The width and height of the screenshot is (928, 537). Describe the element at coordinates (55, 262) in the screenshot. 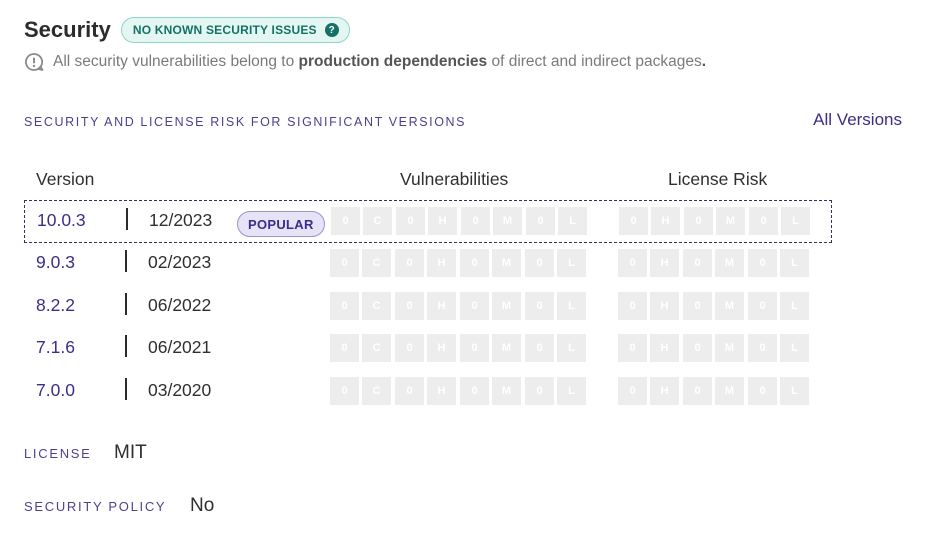

I see `version-link: 9.0.3` at that location.